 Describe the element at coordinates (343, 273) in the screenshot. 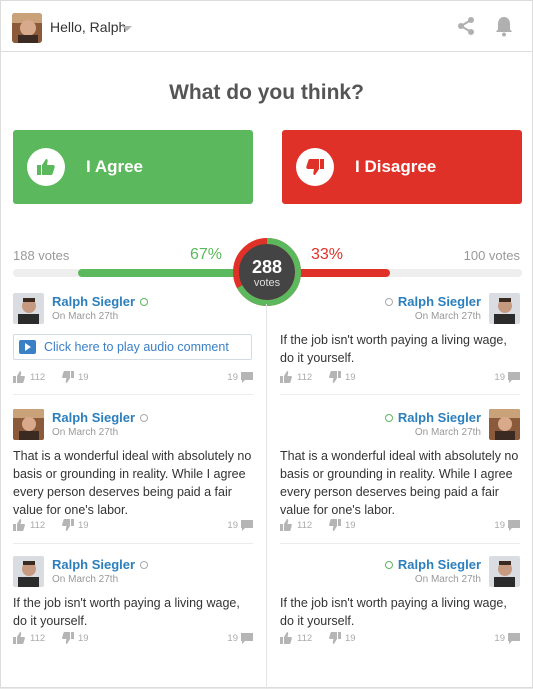

I see `disagree-progress-fill` at that location.